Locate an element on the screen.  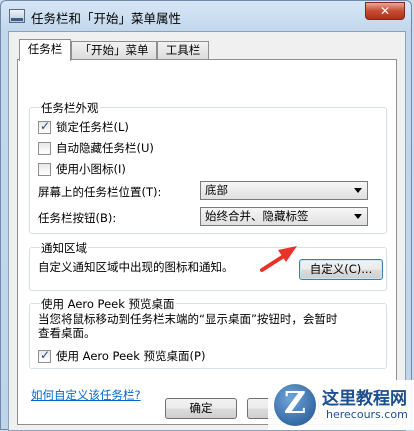
auto-hide-checkbox: 自动隐藏任务栏(U) is located at coordinates (96, 148).